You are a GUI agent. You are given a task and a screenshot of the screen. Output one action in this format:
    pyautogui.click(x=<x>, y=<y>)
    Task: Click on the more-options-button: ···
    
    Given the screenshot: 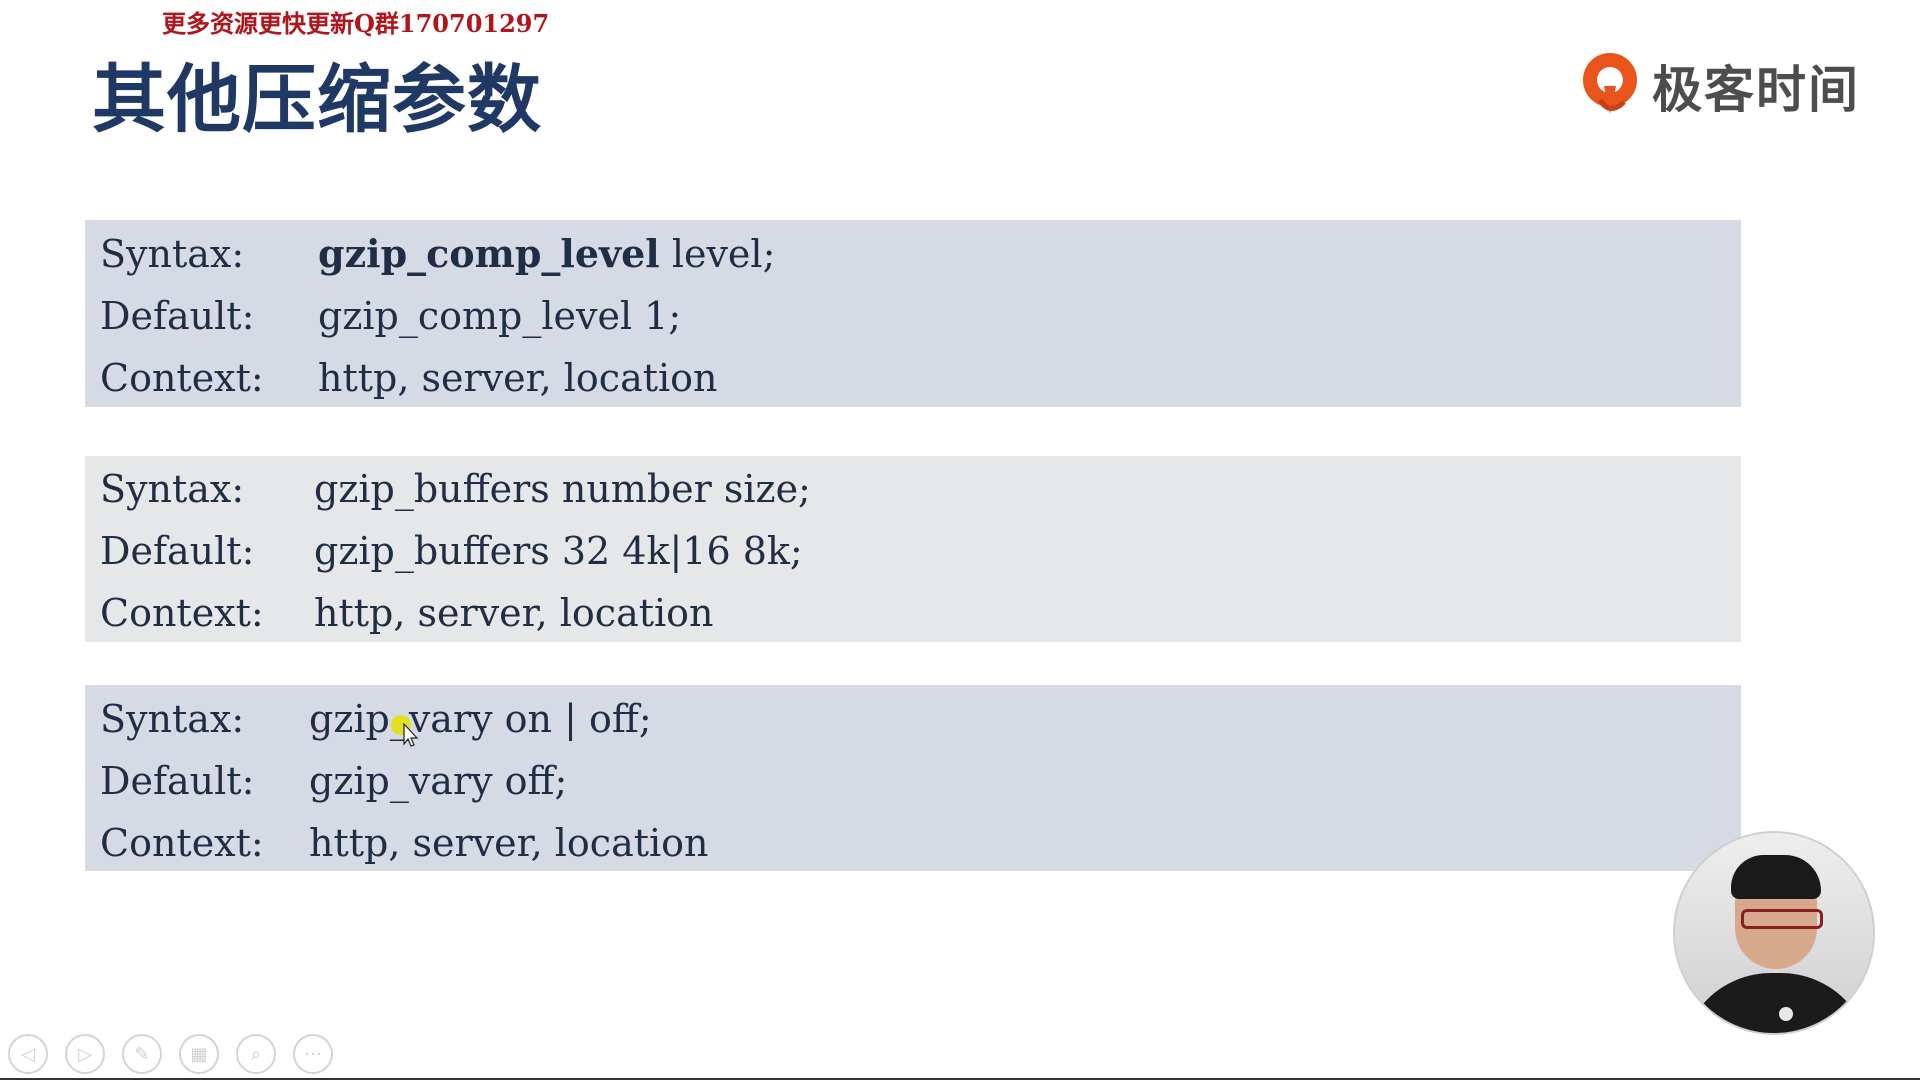 What is the action you would take?
    pyautogui.click(x=313, y=1054)
    